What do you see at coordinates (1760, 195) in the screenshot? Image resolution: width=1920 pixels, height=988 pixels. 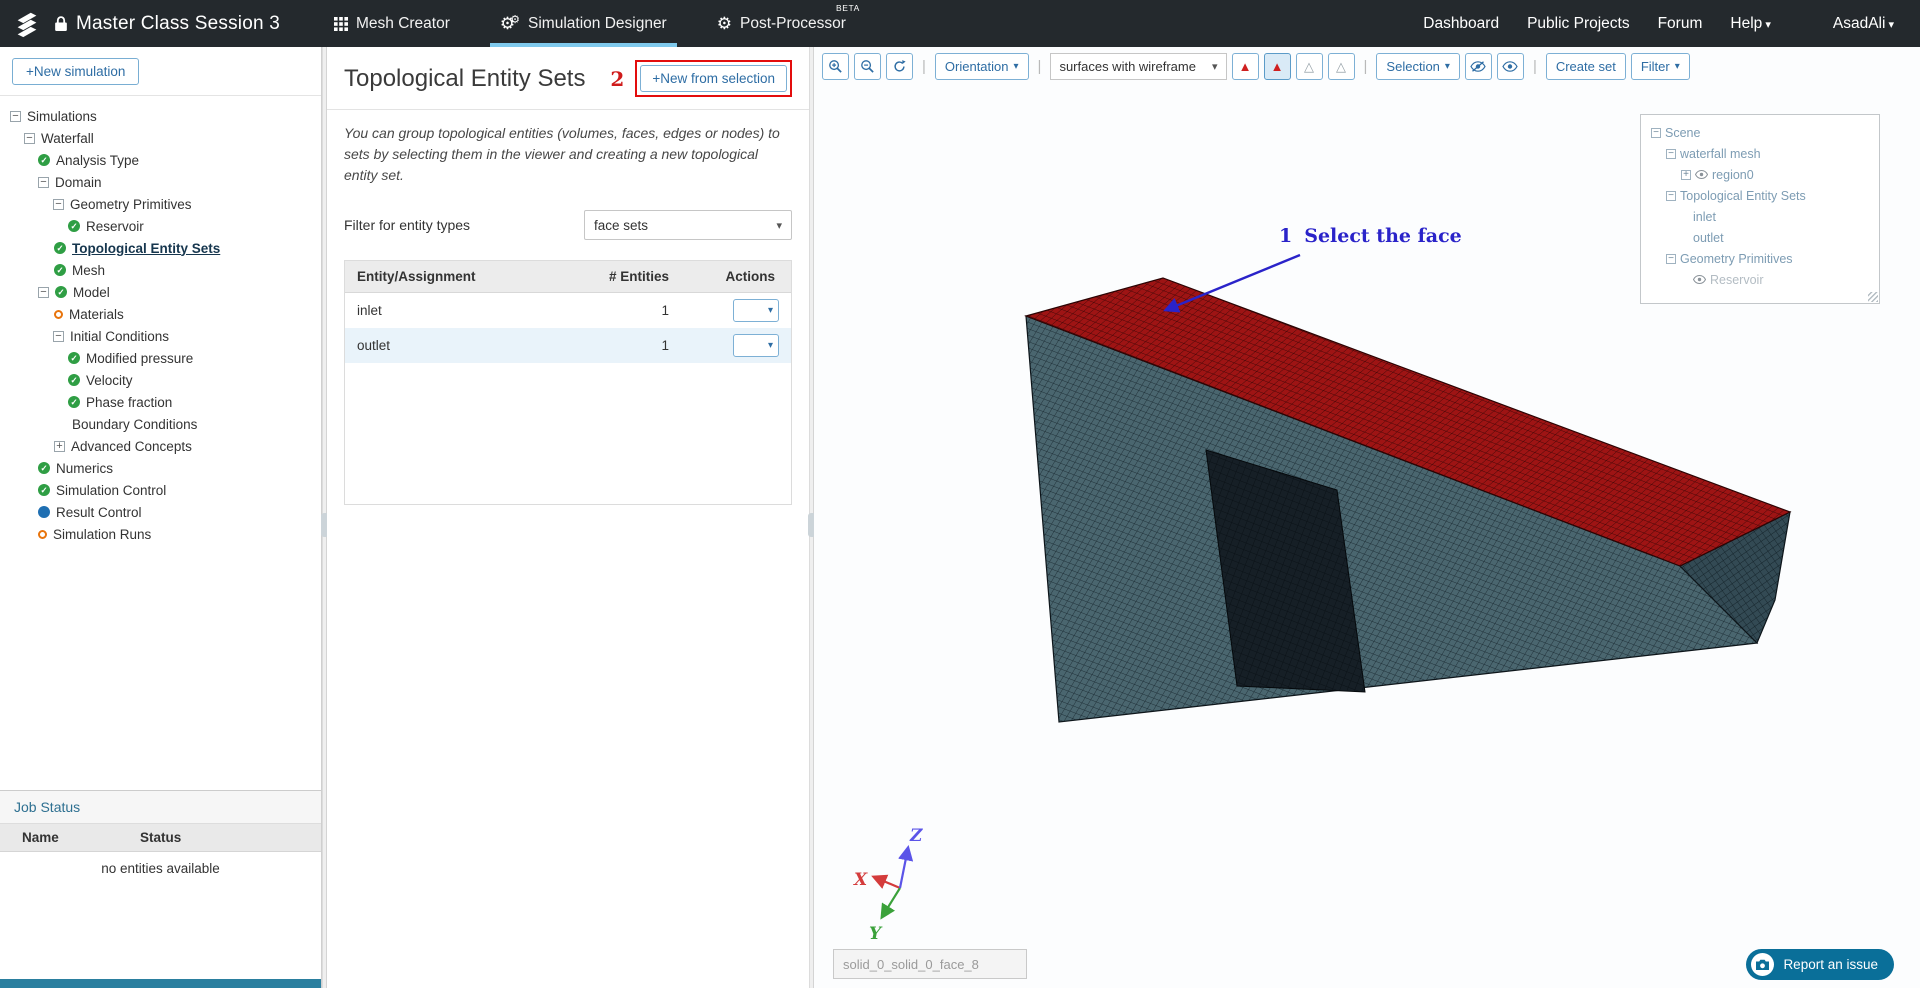 I see `scene-item-topological-entity-sets: Topological Entity Sets` at bounding box center [1760, 195].